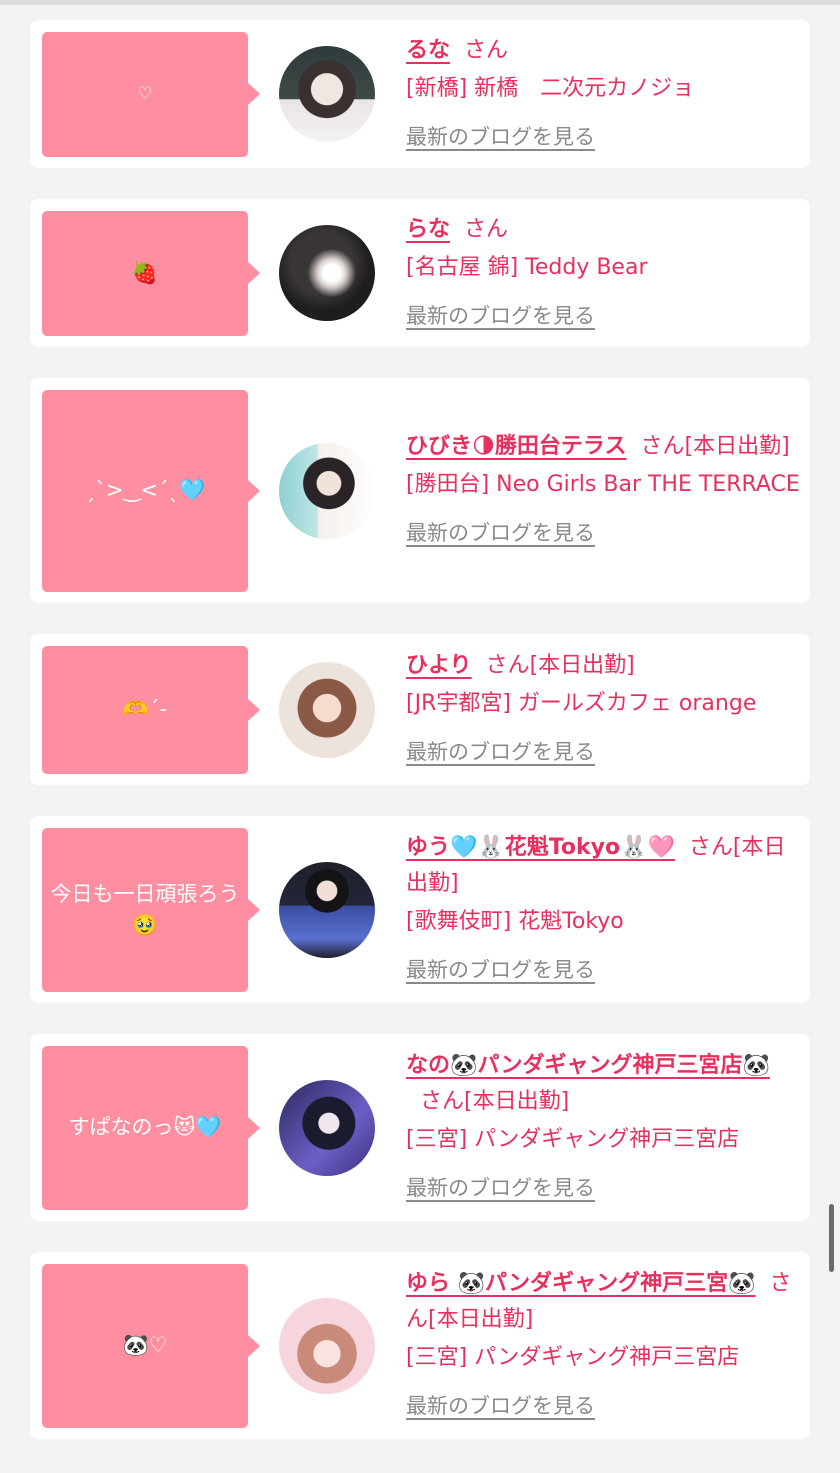  What do you see at coordinates (145, 93) in the screenshot?
I see `bubble-text: ♡` at bounding box center [145, 93].